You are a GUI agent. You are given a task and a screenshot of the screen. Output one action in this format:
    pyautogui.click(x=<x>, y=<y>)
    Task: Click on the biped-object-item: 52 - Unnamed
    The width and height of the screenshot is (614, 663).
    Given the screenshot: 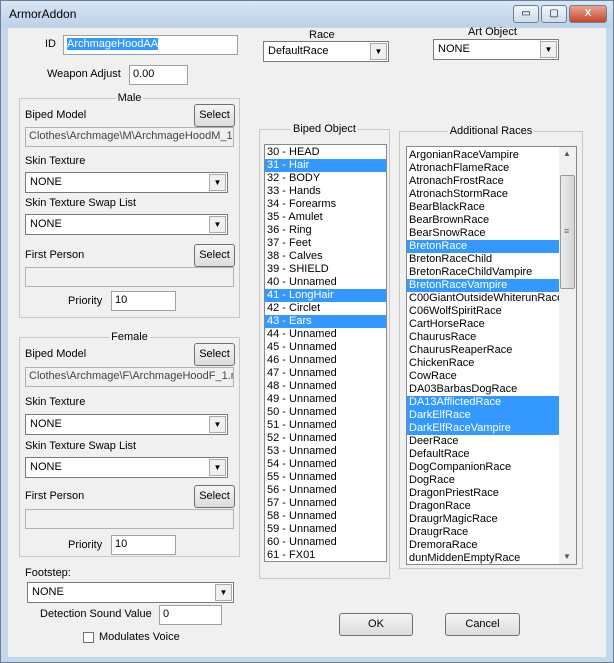 What is the action you would take?
    pyautogui.click(x=325, y=438)
    